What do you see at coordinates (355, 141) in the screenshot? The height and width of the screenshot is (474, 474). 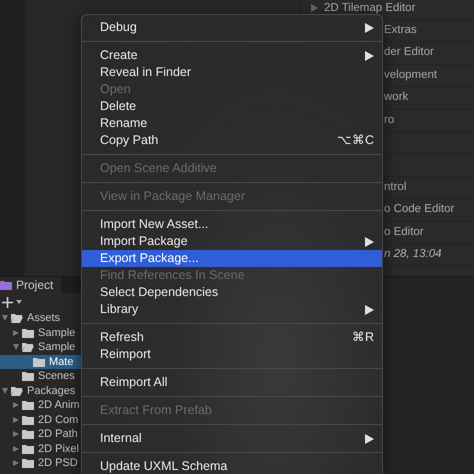 I see `shortcut-text: ⌥⌘C` at bounding box center [355, 141].